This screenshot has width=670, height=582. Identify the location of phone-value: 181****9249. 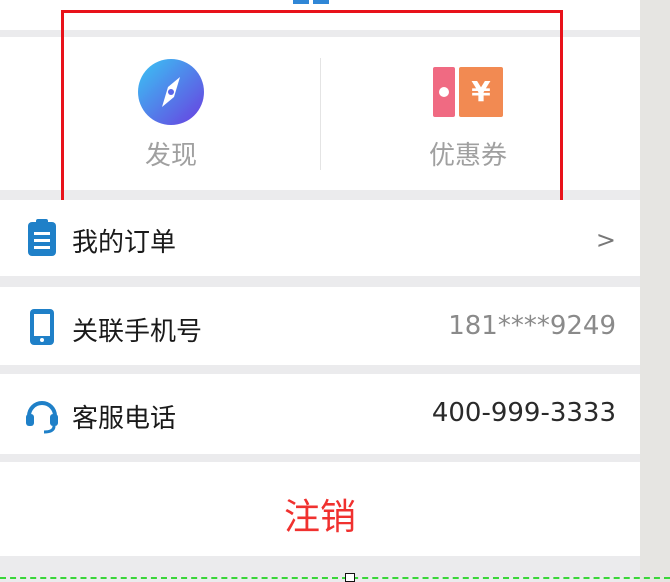
(532, 326).